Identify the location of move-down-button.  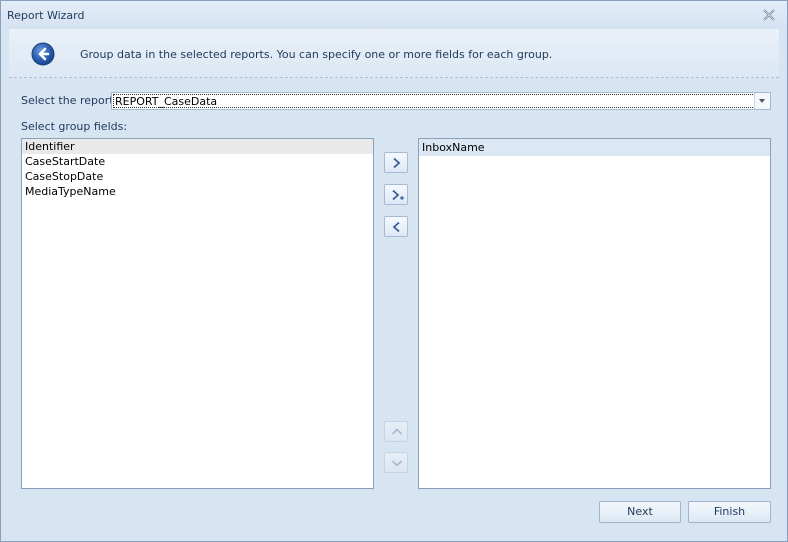
(396, 462).